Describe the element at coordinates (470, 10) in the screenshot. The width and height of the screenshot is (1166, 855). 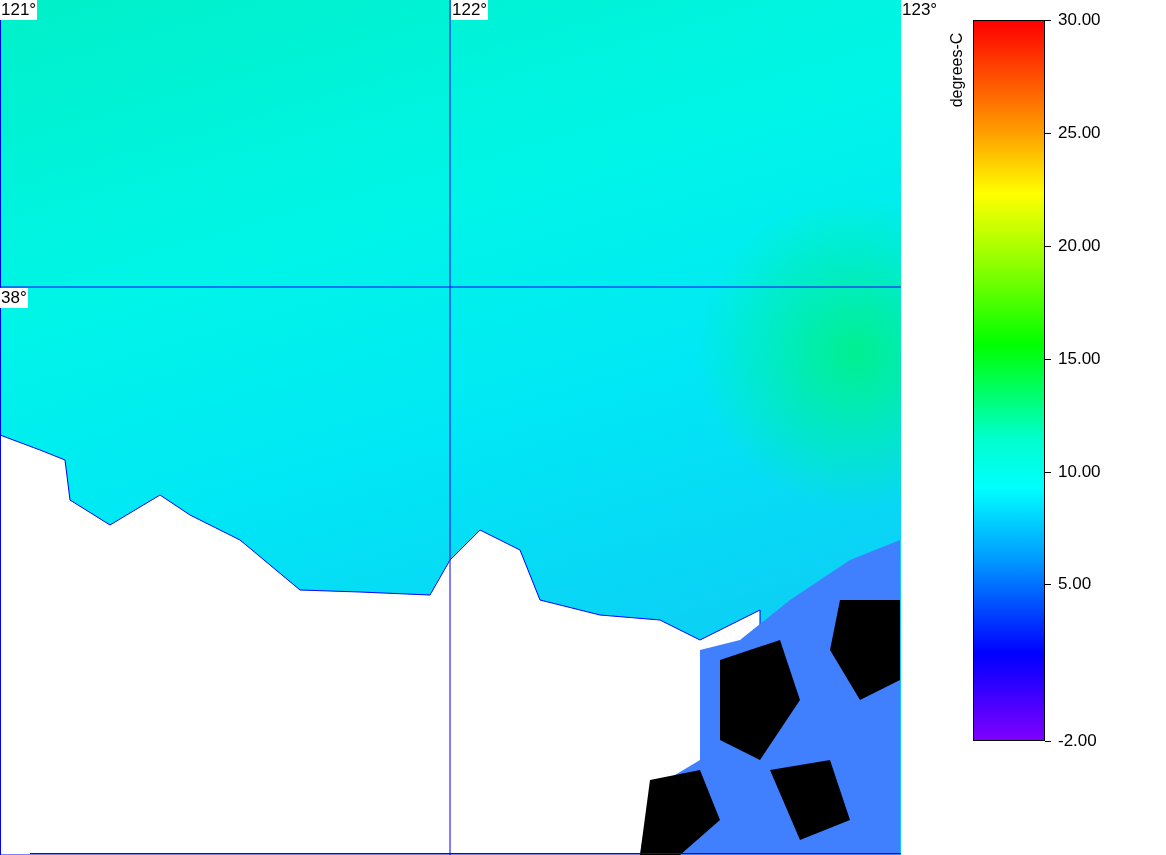
I see `longitude-label: 122°` at that location.